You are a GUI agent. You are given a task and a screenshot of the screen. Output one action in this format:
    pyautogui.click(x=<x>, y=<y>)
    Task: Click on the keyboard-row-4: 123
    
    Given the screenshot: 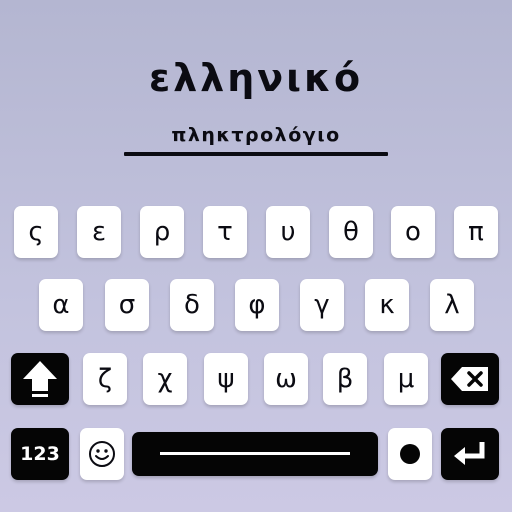 What is the action you would take?
    pyautogui.click(x=256, y=454)
    